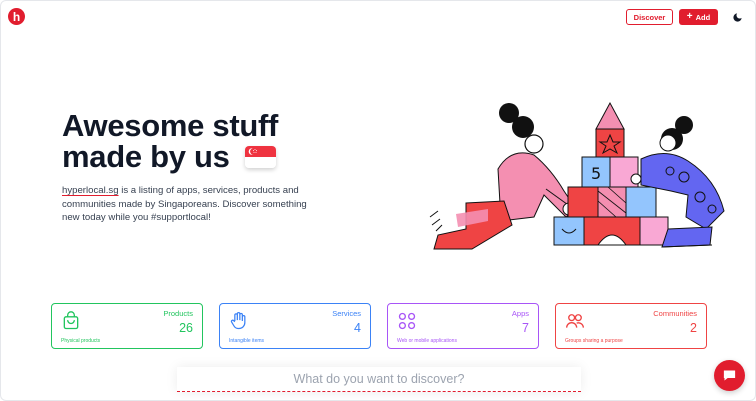  I want to click on plus-icon: +, so click(689, 16).